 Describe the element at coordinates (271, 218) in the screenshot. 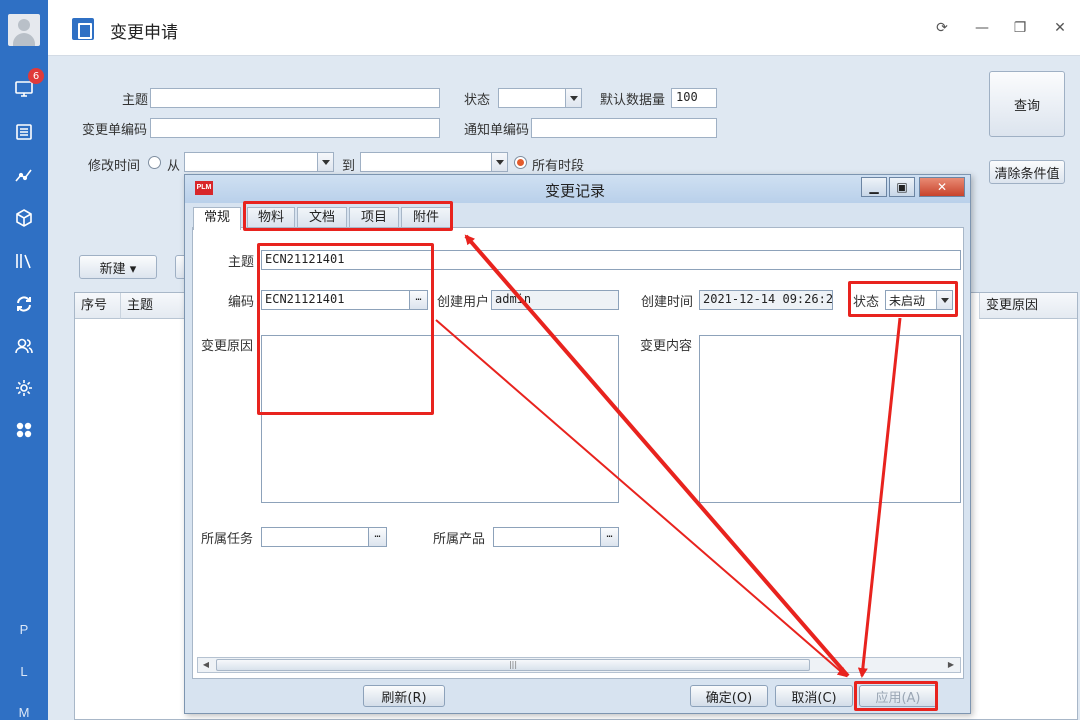

I see `tab-material: 物料` at that location.